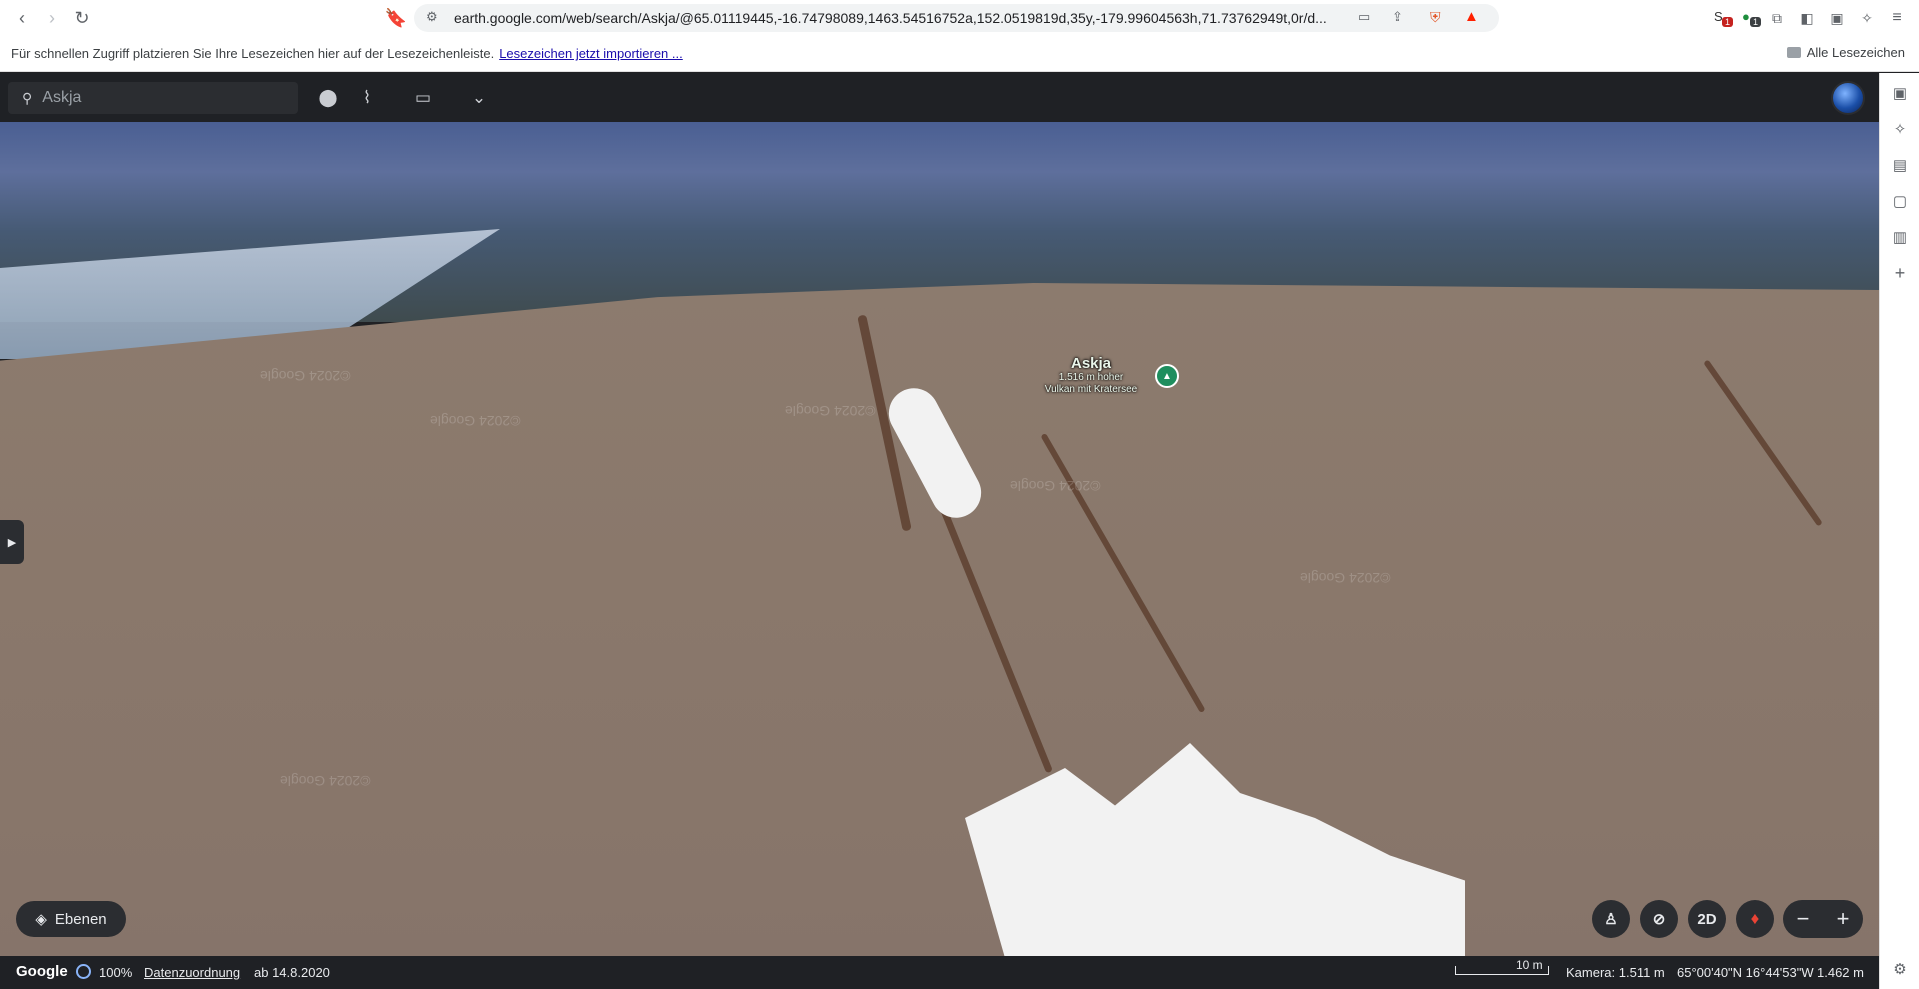 This screenshot has width=1919, height=989. I want to click on menu-icon: ≡, so click(1897, 18).